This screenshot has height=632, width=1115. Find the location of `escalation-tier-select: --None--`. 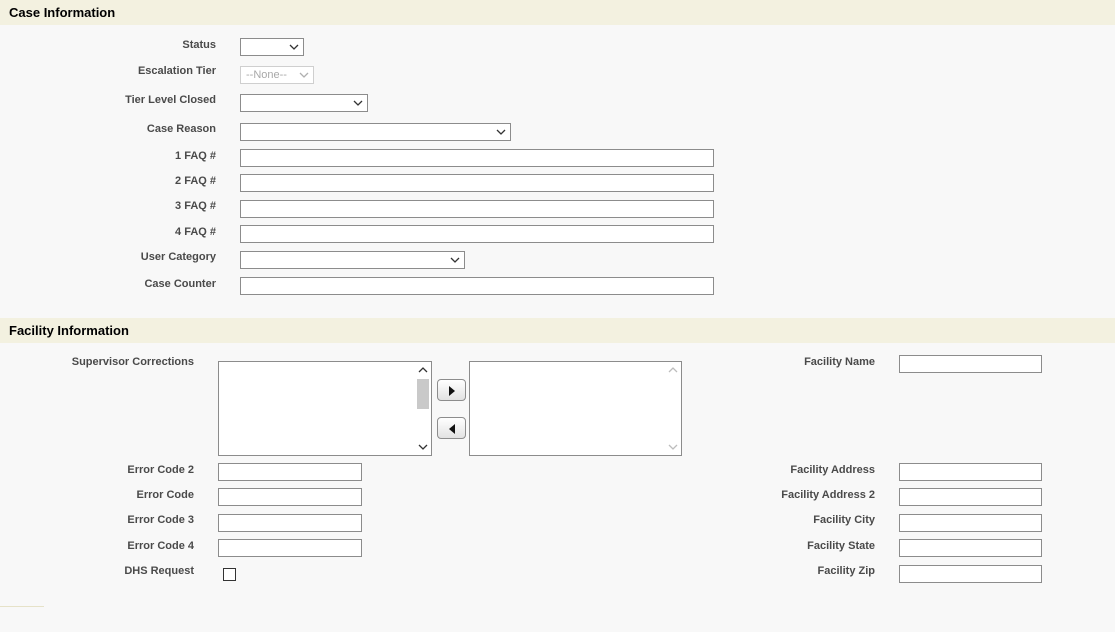

escalation-tier-select: --None-- is located at coordinates (277, 75).